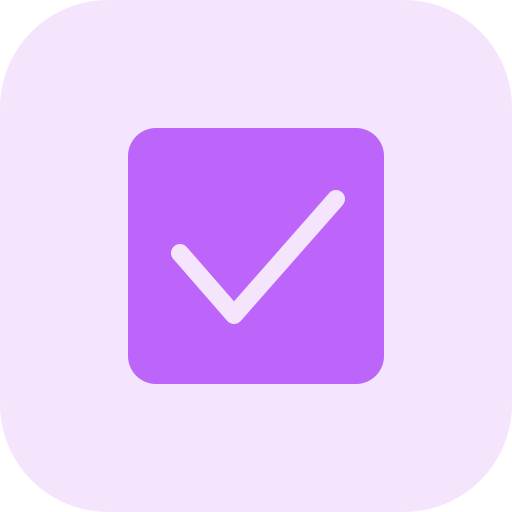 This screenshot has width=512, height=512. I want to click on checkmark-stroke, so click(258, 257).